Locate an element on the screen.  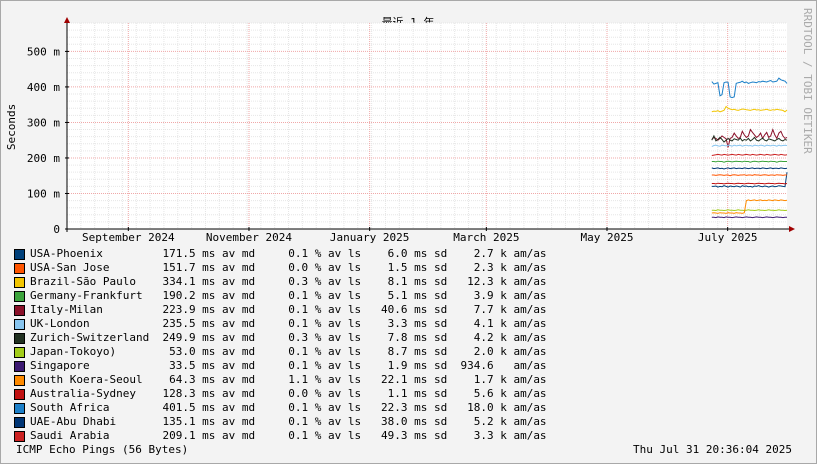
y-tick-label: 200 m is located at coordinates (43, 158).